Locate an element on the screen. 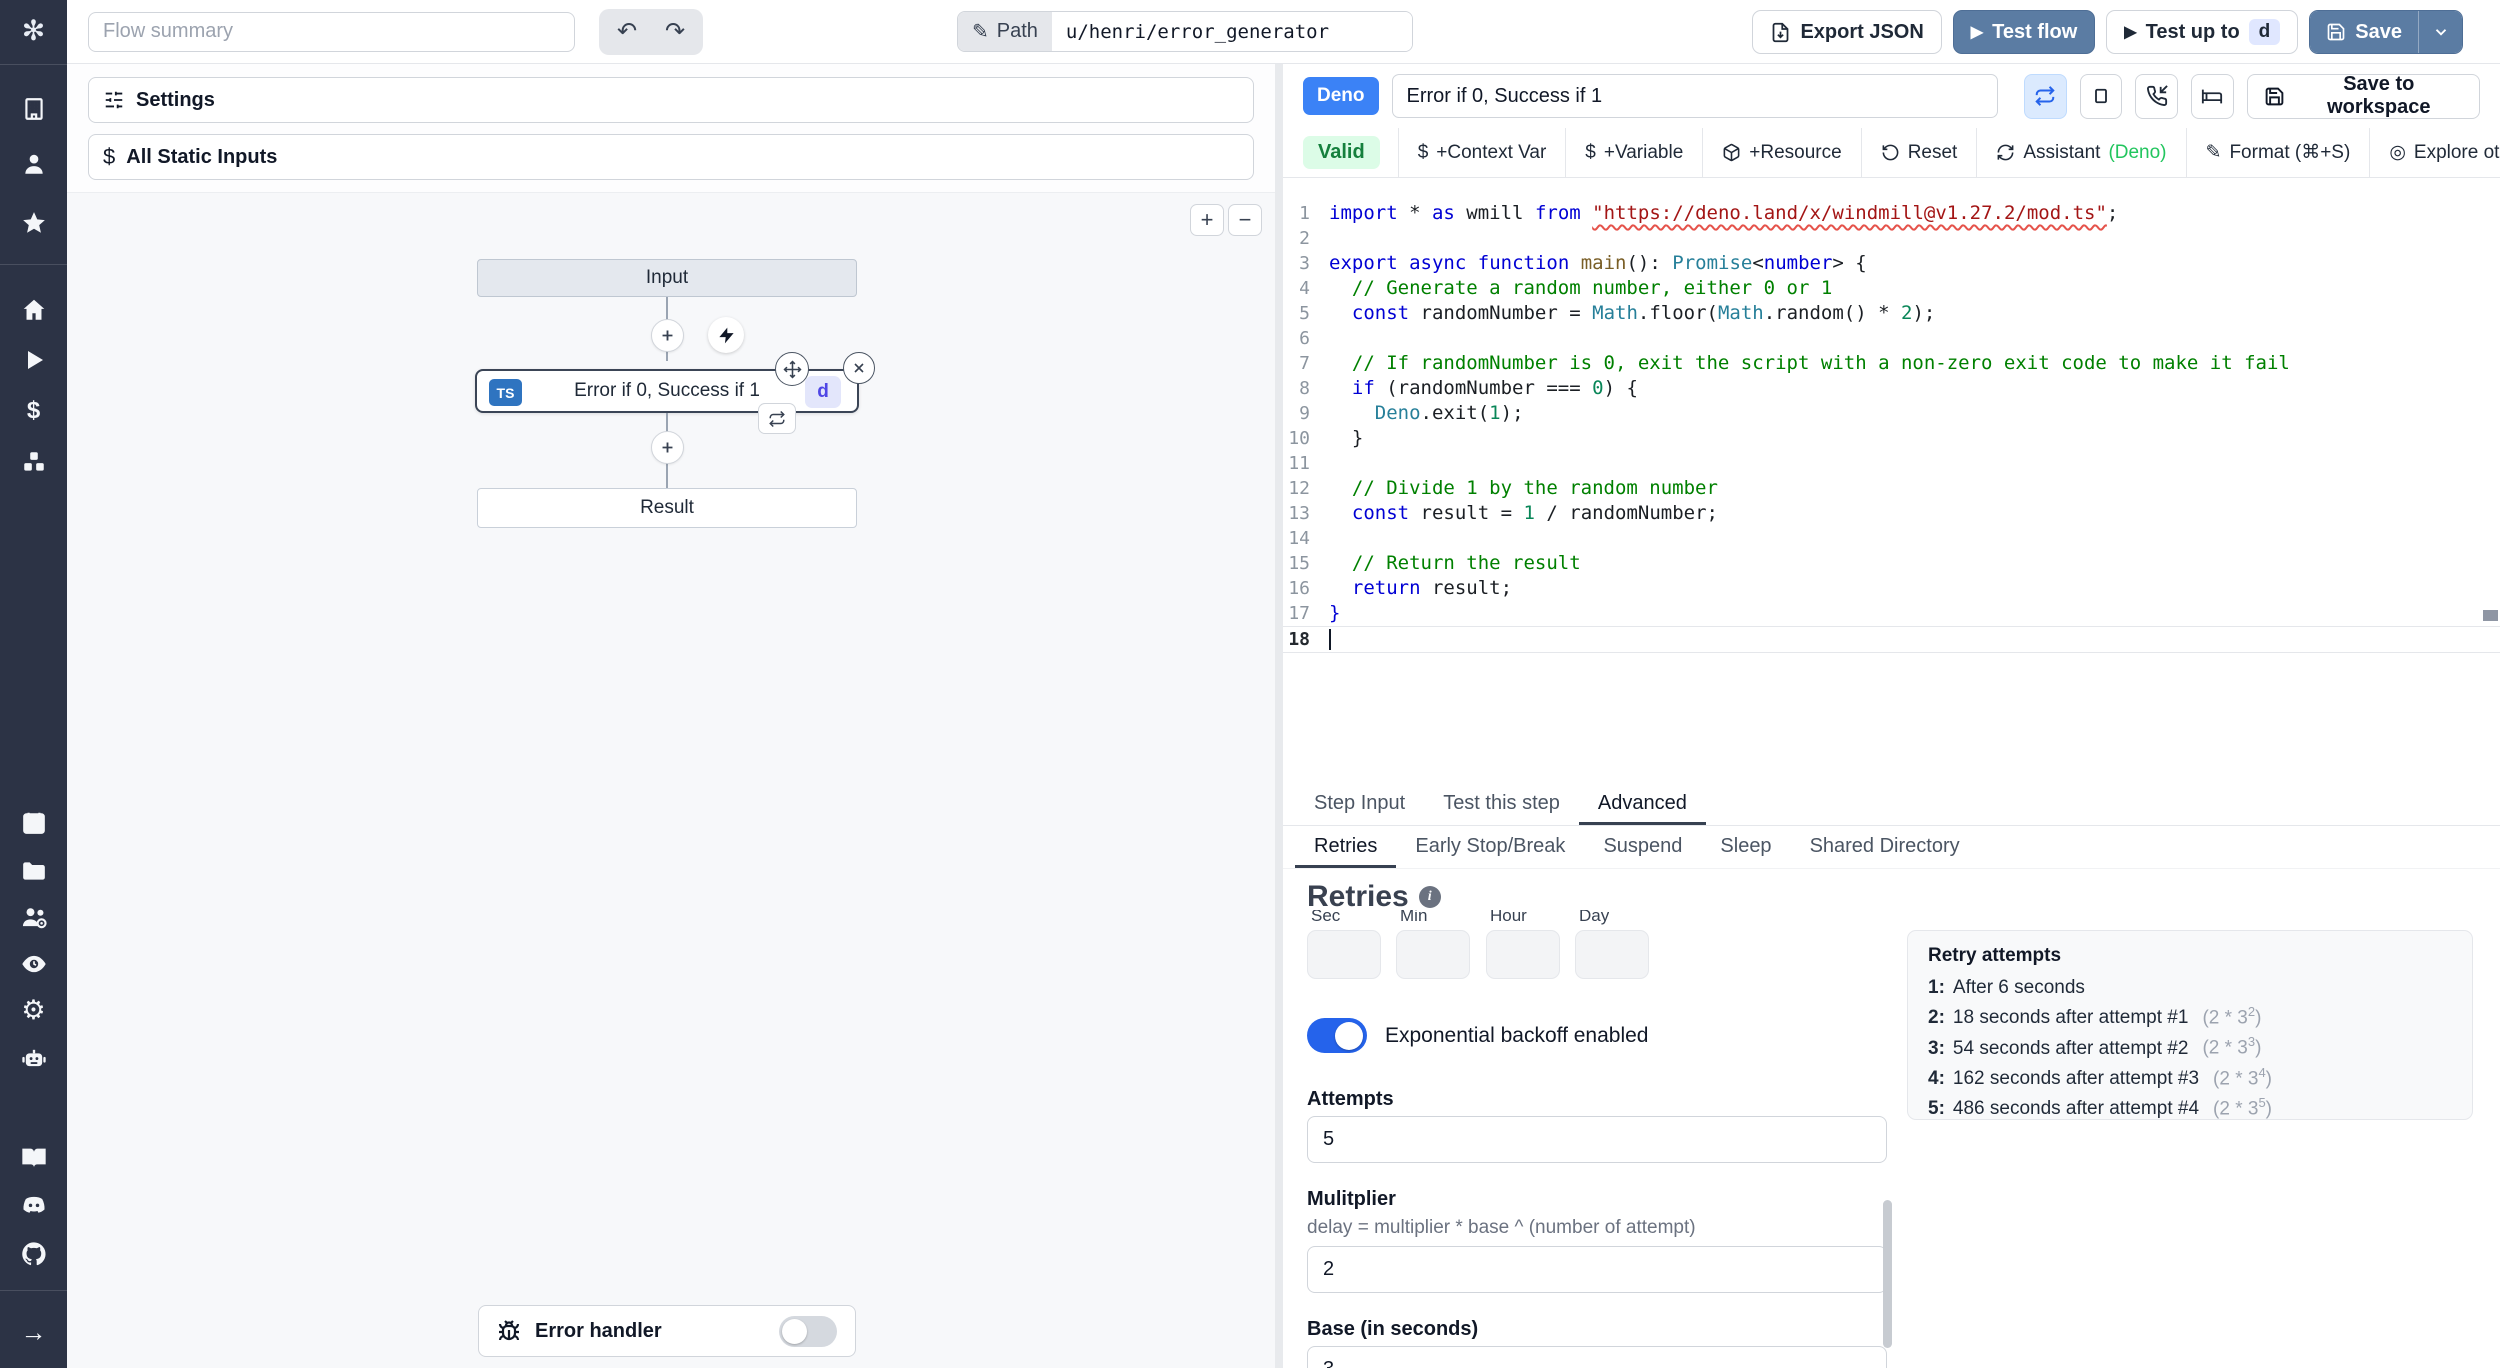 The width and height of the screenshot is (2500, 1368). assistant-button: Assistant (Deno) is located at coordinates (2080, 152).